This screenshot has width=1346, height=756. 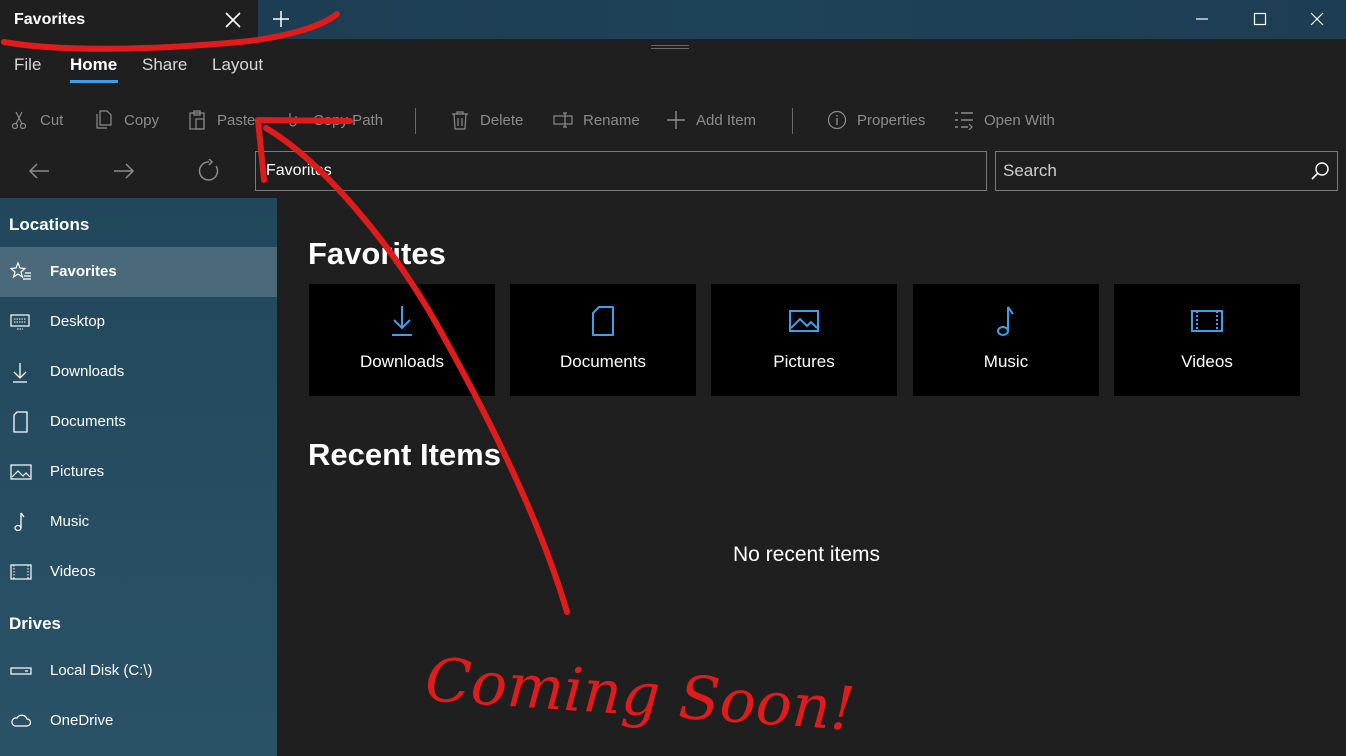 What do you see at coordinates (35, 623) in the screenshot?
I see `drives-header: Drives` at bounding box center [35, 623].